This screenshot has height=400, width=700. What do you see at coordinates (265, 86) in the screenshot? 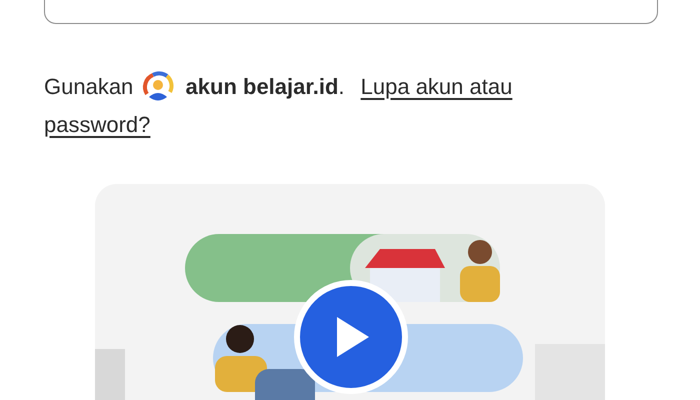
I see `account-name: akun belajar.id.` at bounding box center [265, 86].